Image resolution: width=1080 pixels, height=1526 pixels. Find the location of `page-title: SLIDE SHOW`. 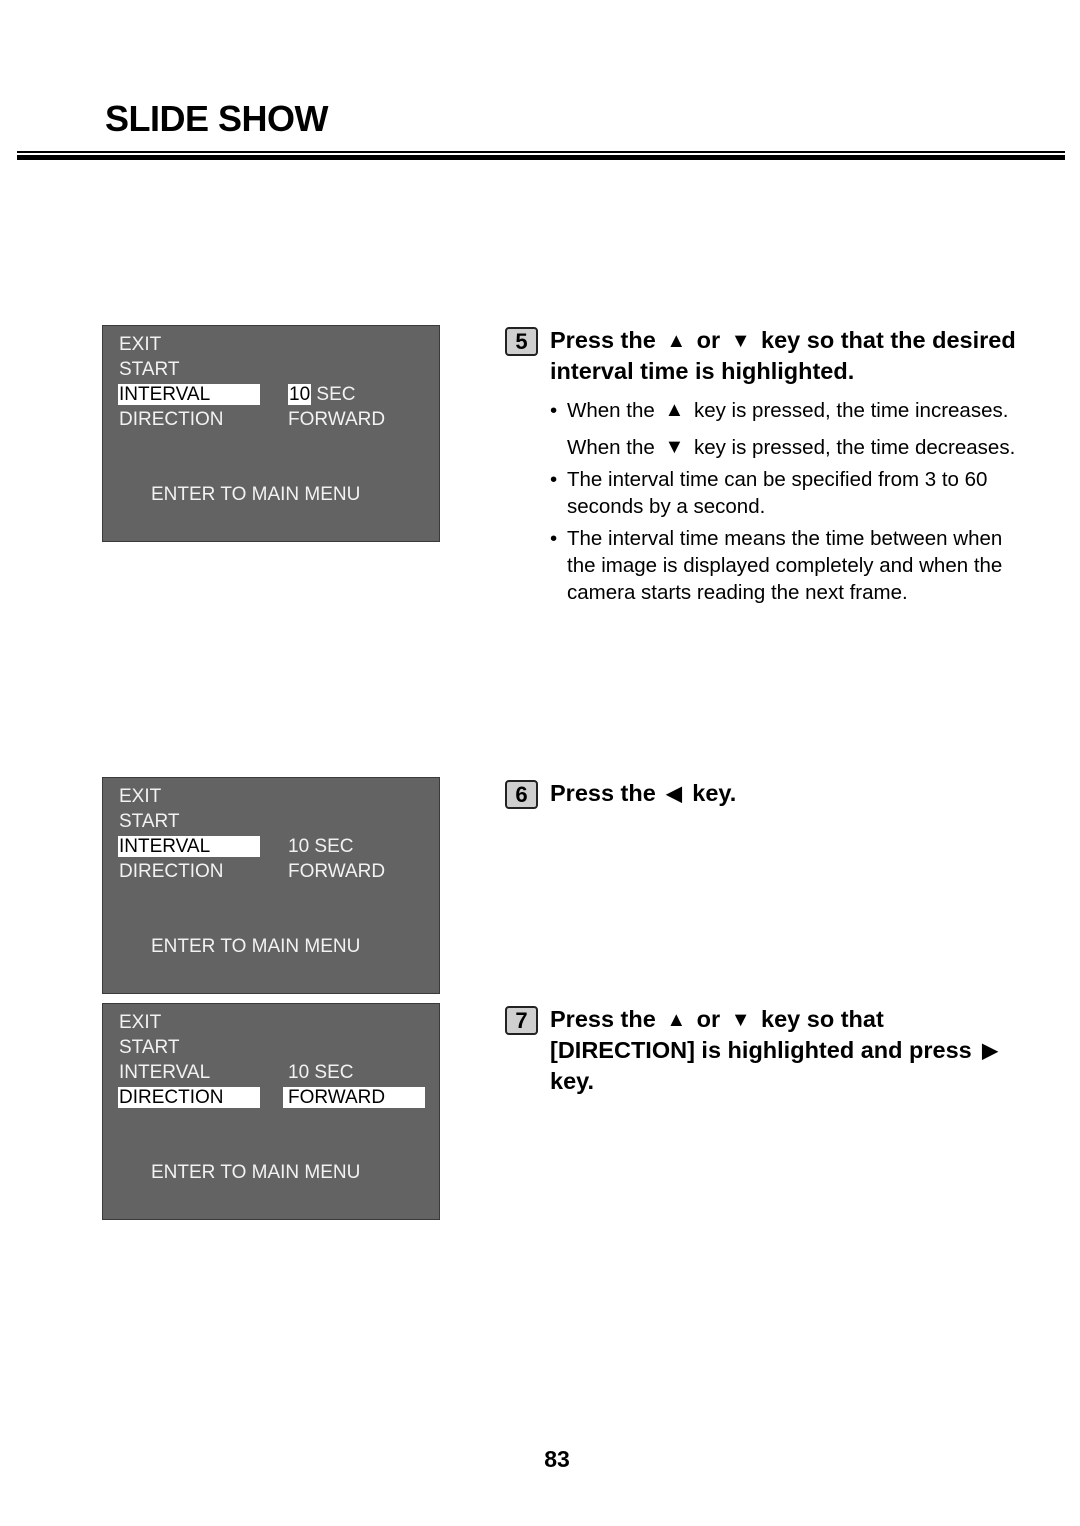

page-title: SLIDE SHOW is located at coordinates (217, 118).